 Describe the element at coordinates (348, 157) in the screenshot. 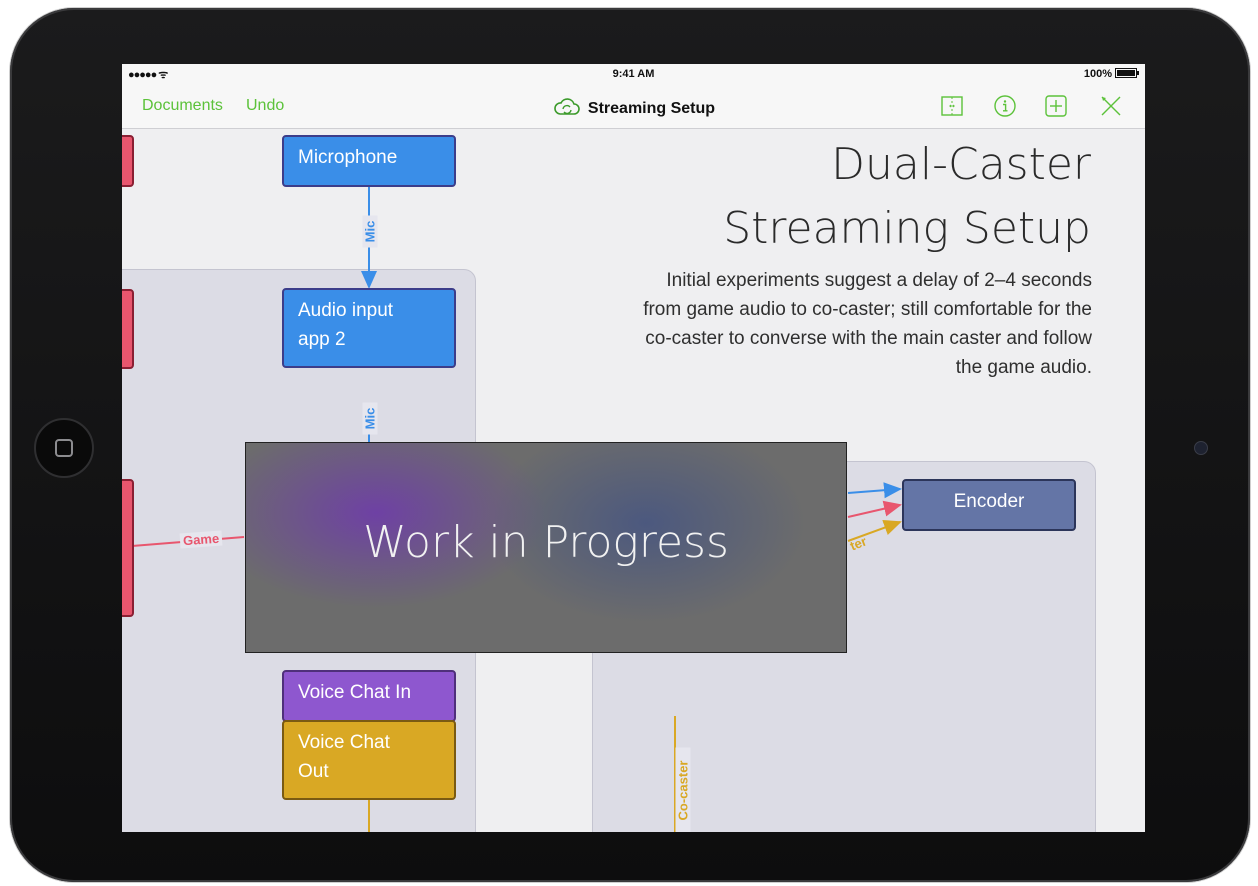

I see `node-microphone-label: Microphone` at that location.